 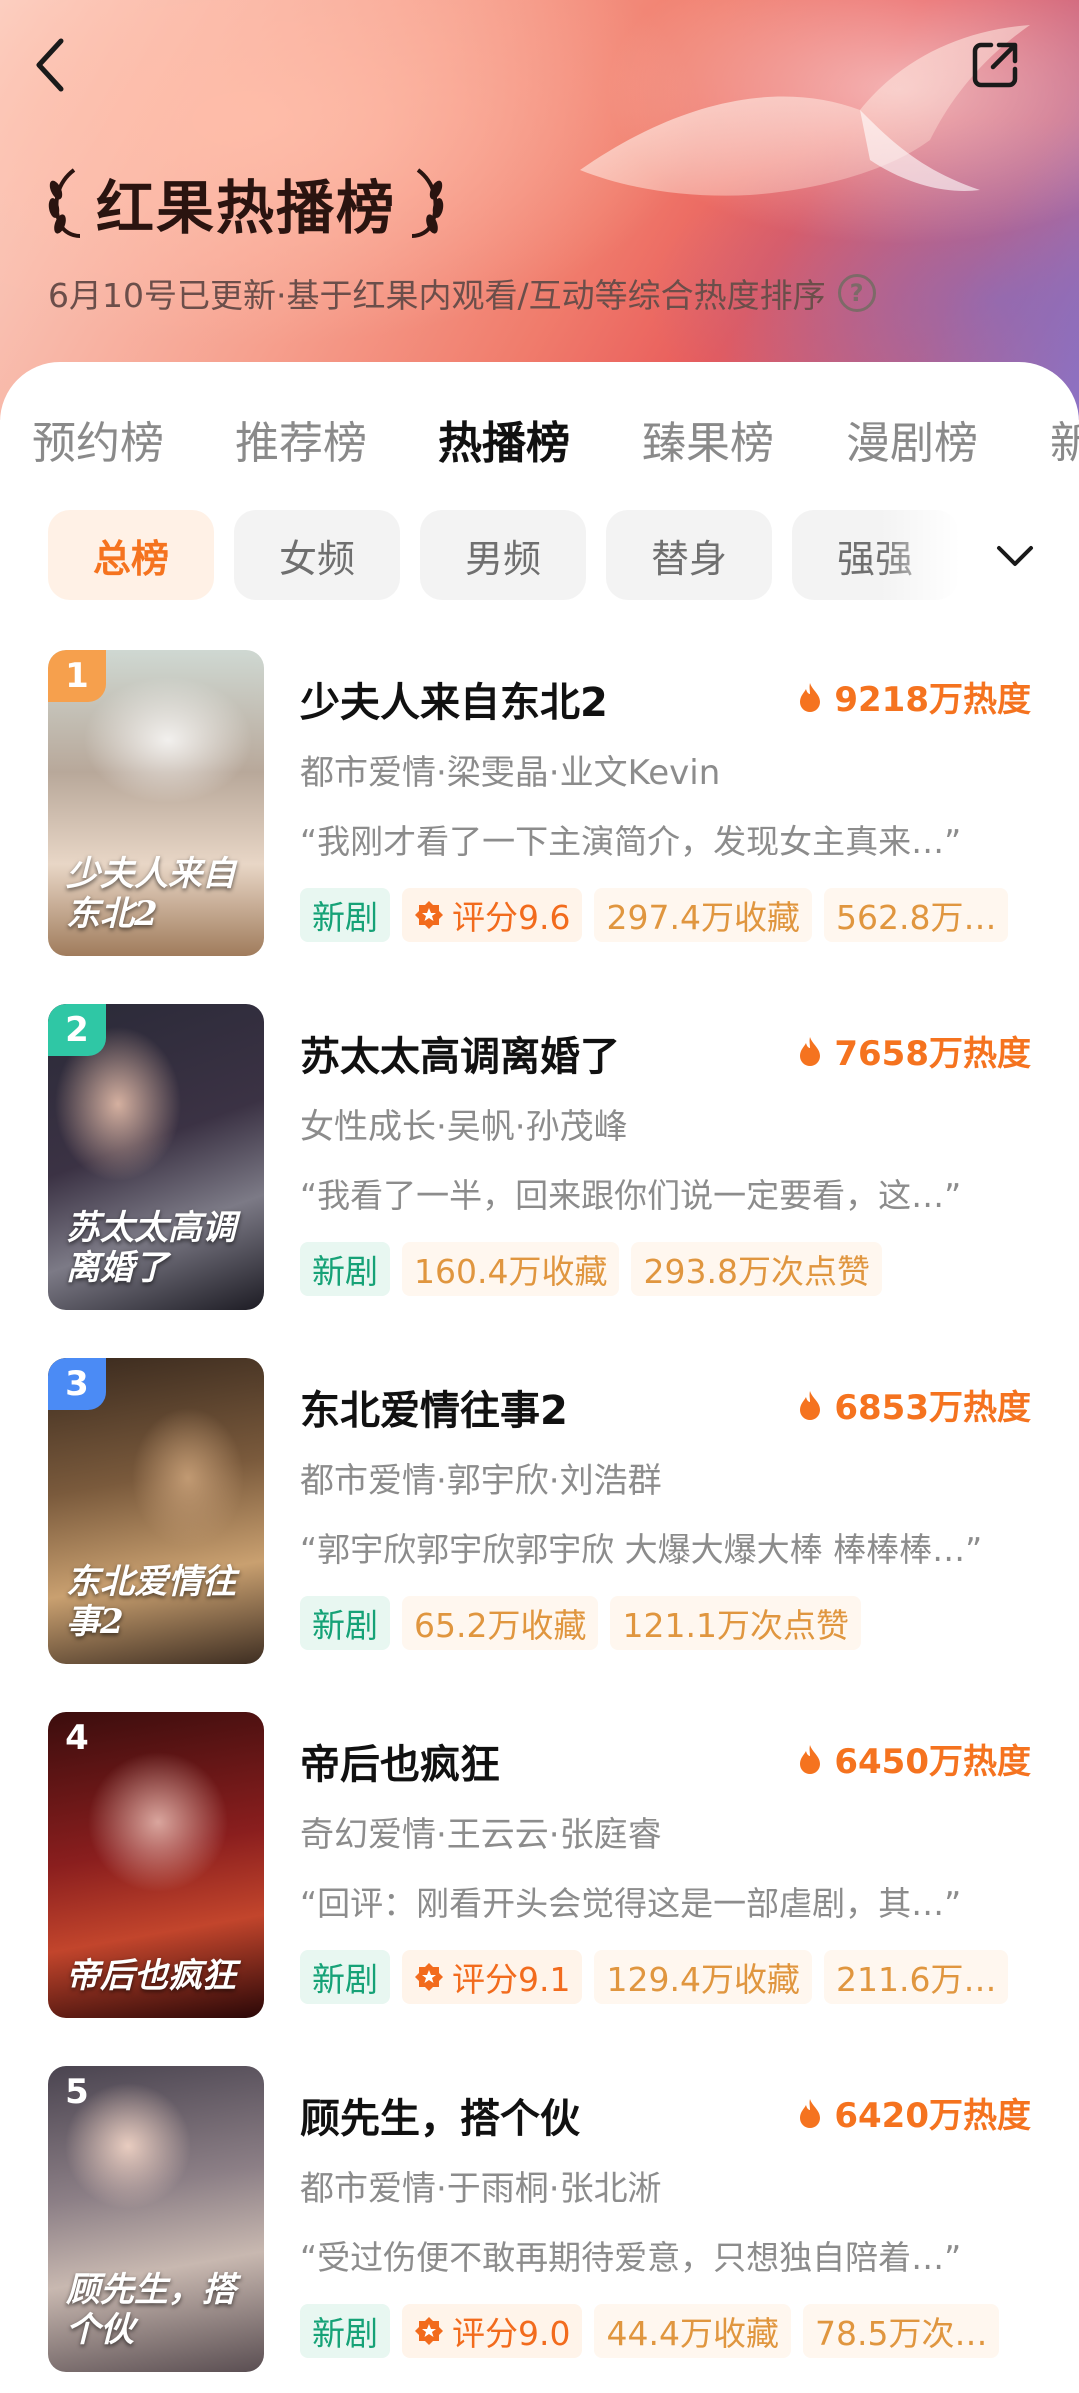 I want to click on heat-value: 6853万热度, so click(x=932, y=1408).